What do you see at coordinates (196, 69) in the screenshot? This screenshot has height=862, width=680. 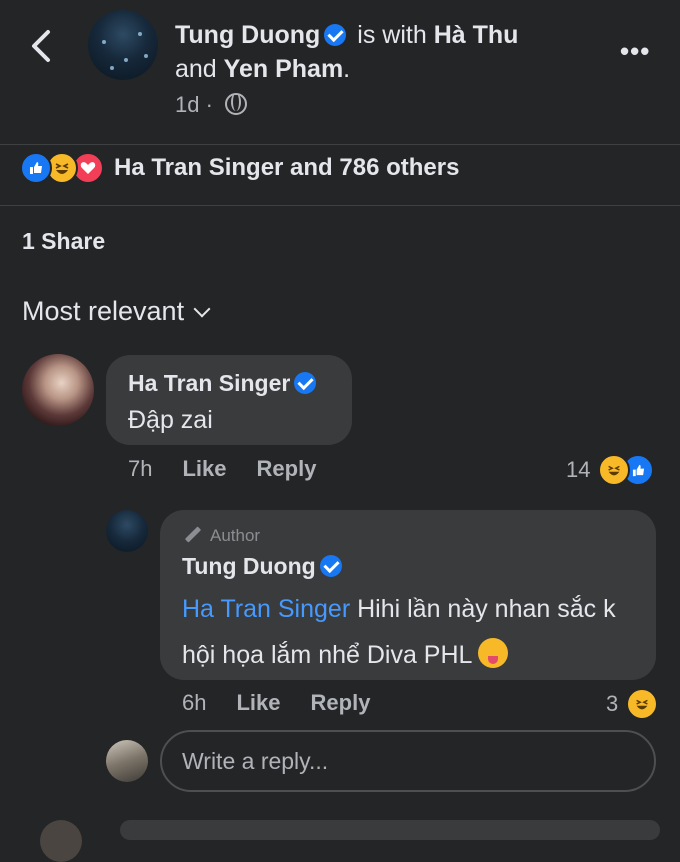 I see `and-text: and` at bounding box center [196, 69].